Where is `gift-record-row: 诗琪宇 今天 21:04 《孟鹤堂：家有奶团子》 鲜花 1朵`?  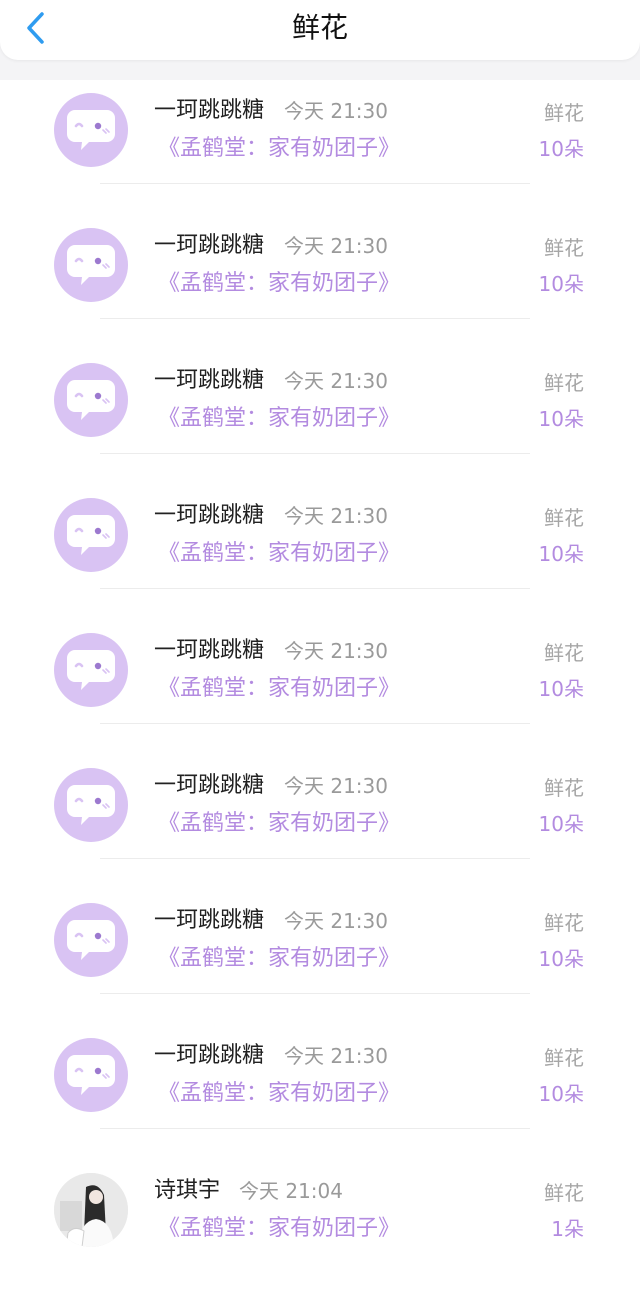 gift-record-row: 诗琪宇 今天 21:04 《孟鹤堂：家有奶团子》 鲜花 1朵 is located at coordinates (320, 1227).